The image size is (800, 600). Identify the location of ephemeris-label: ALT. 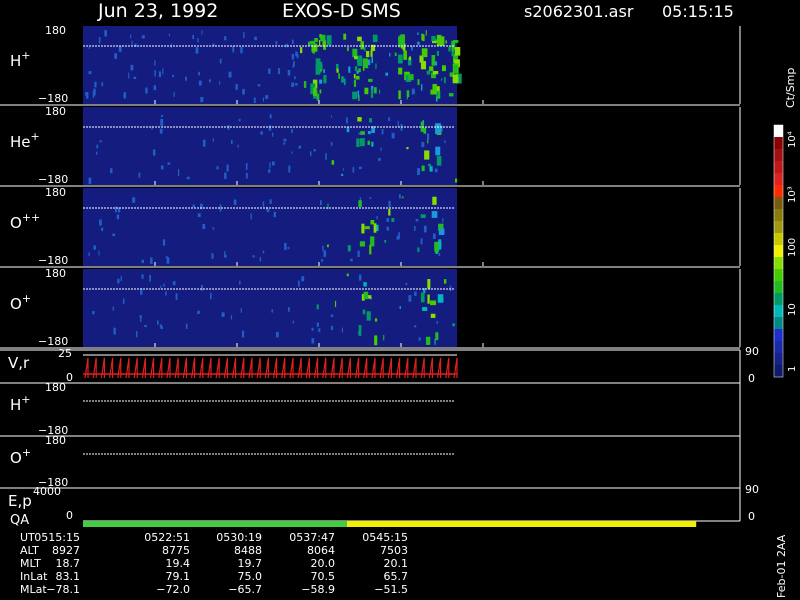
(29, 550).